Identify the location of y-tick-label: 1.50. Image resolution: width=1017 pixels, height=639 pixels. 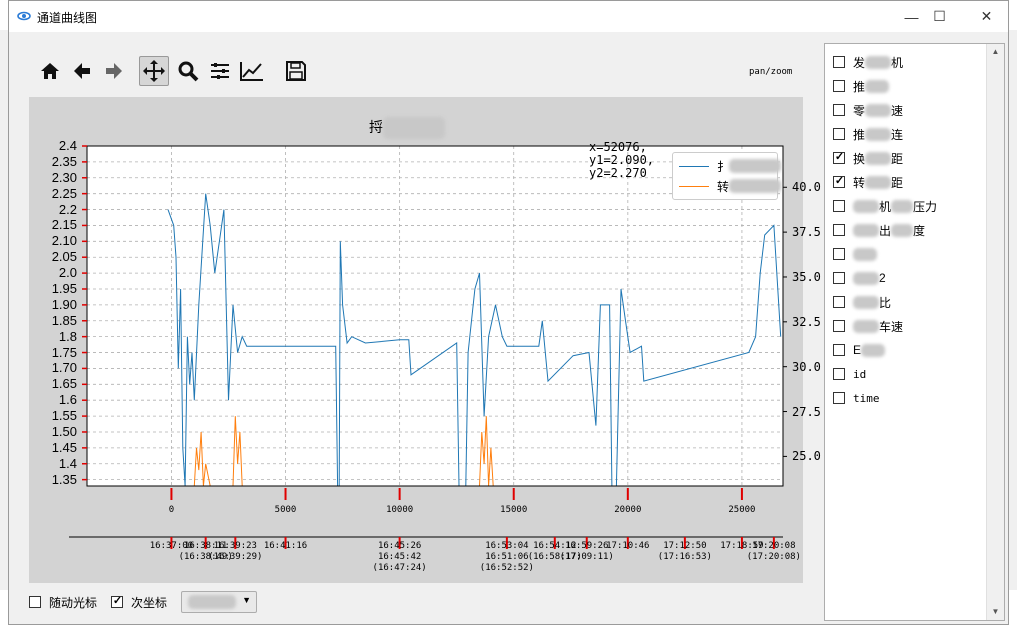
(64, 431).